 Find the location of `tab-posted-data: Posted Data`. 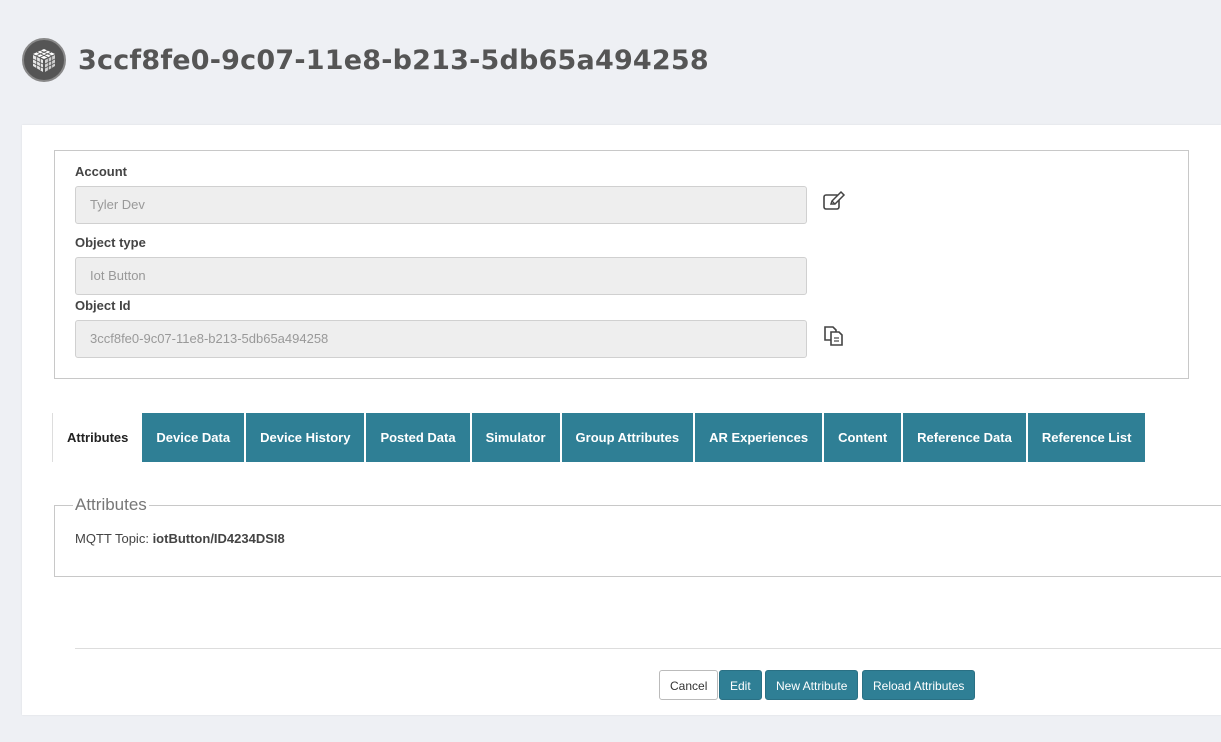

tab-posted-data: Posted Data is located at coordinates (419, 437).